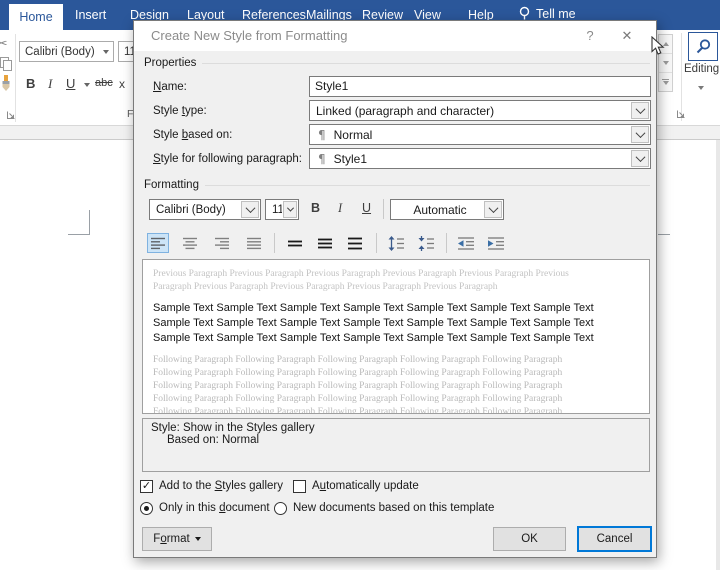 The height and width of the screenshot is (570, 720). I want to click on tab-insert: Insert, so click(90, 15).